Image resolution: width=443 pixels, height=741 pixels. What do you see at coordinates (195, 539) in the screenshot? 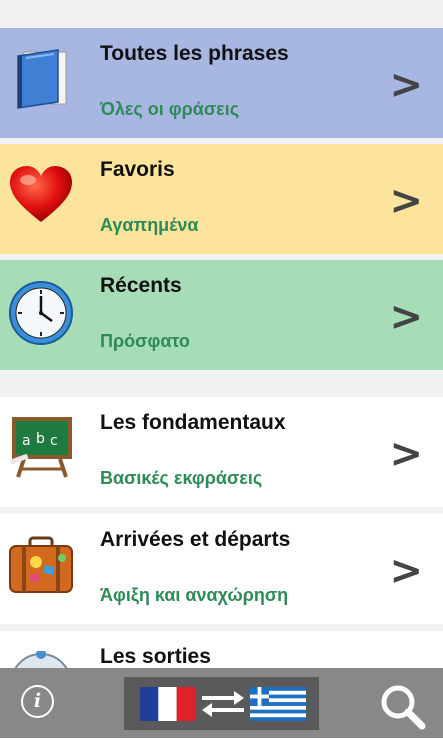
I see `category-title: Arrivées et départs` at bounding box center [195, 539].